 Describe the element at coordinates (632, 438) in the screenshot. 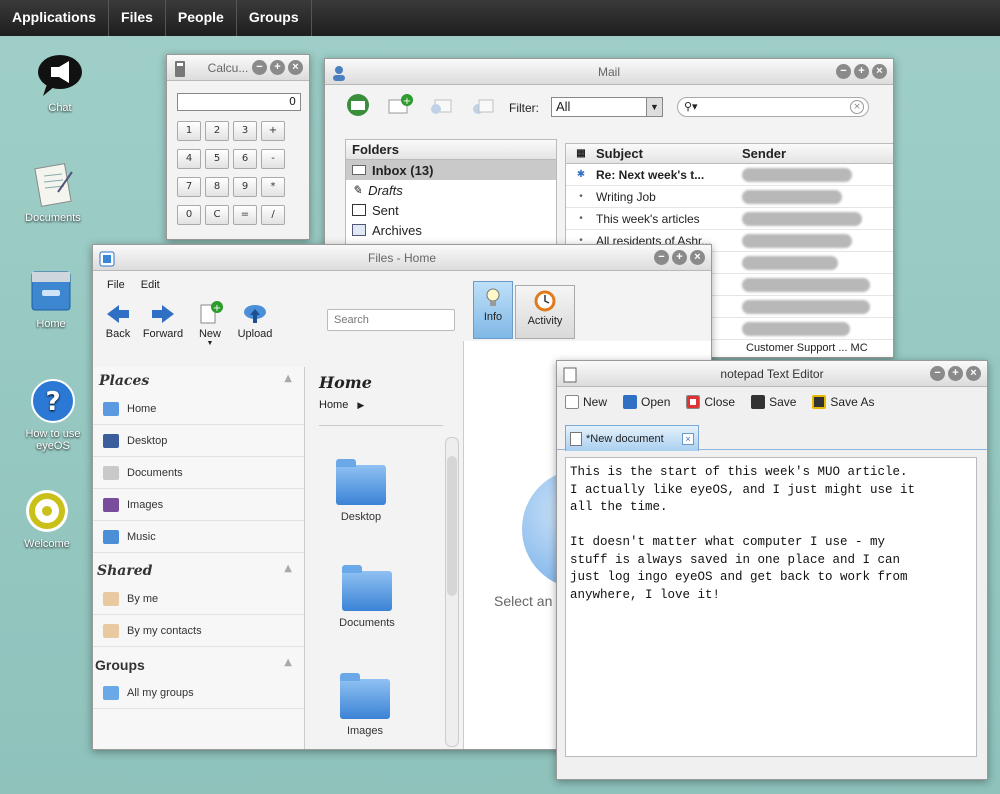

I see `document-tab: *New document ×` at that location.